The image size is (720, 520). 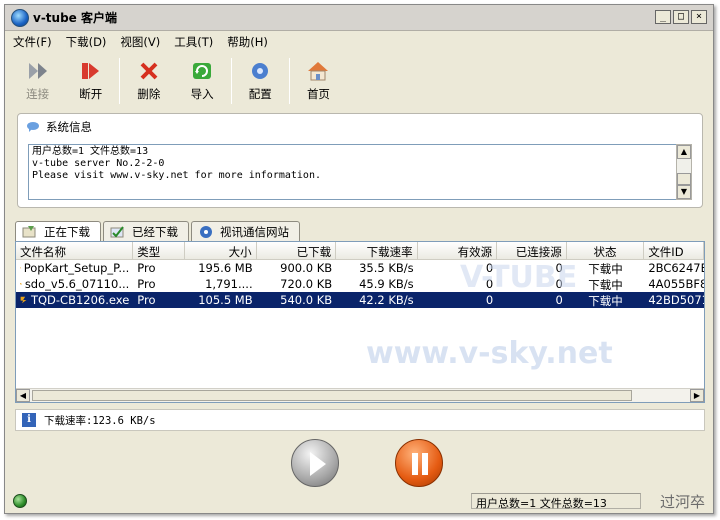 I want to click on toolbar: 连接 断开 删除 导入 配置 首页, so click(x=178, y=81).